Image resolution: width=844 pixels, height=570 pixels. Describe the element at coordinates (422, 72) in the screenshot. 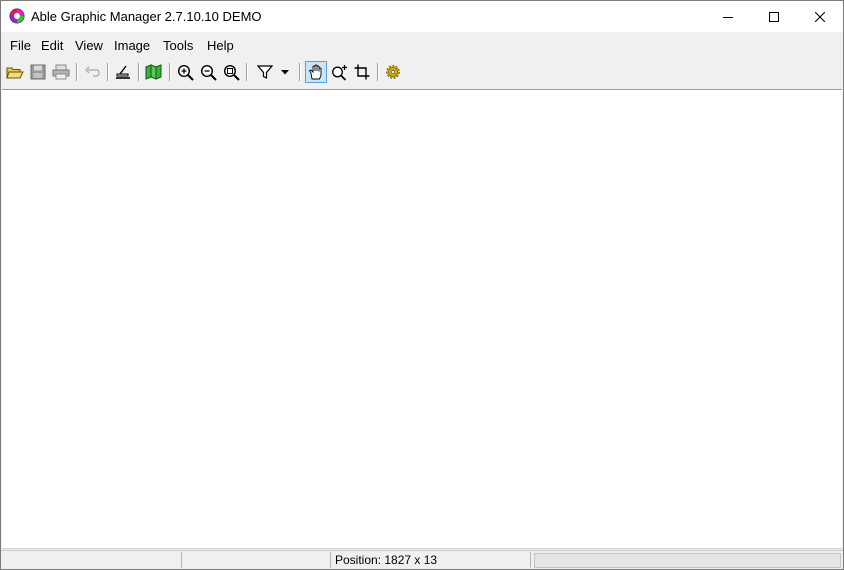

I see `toolbar` at that location.